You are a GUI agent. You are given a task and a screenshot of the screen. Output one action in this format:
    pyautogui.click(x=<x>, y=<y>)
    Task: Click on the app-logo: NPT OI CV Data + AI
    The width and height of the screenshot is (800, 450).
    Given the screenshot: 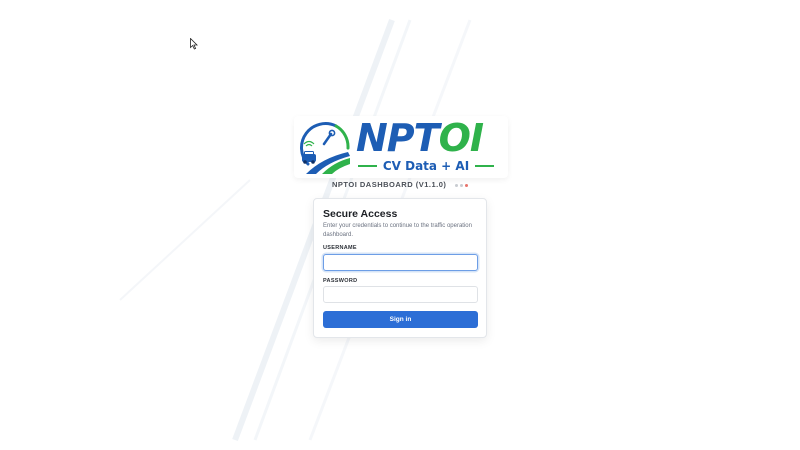 What is the action you would take?
    pyautogui.click(x=401, y=147)
    